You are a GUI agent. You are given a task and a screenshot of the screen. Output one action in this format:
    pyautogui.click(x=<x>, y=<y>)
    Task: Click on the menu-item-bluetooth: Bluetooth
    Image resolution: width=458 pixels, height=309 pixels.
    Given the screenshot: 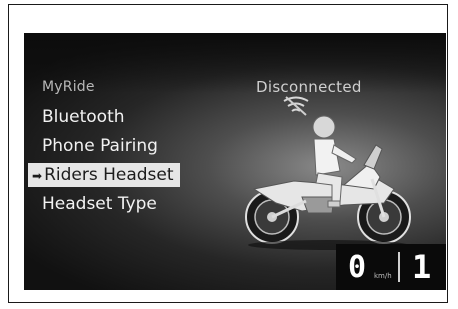 What is the action you would take?
    pyautogui.click(x=83, y=117)
    